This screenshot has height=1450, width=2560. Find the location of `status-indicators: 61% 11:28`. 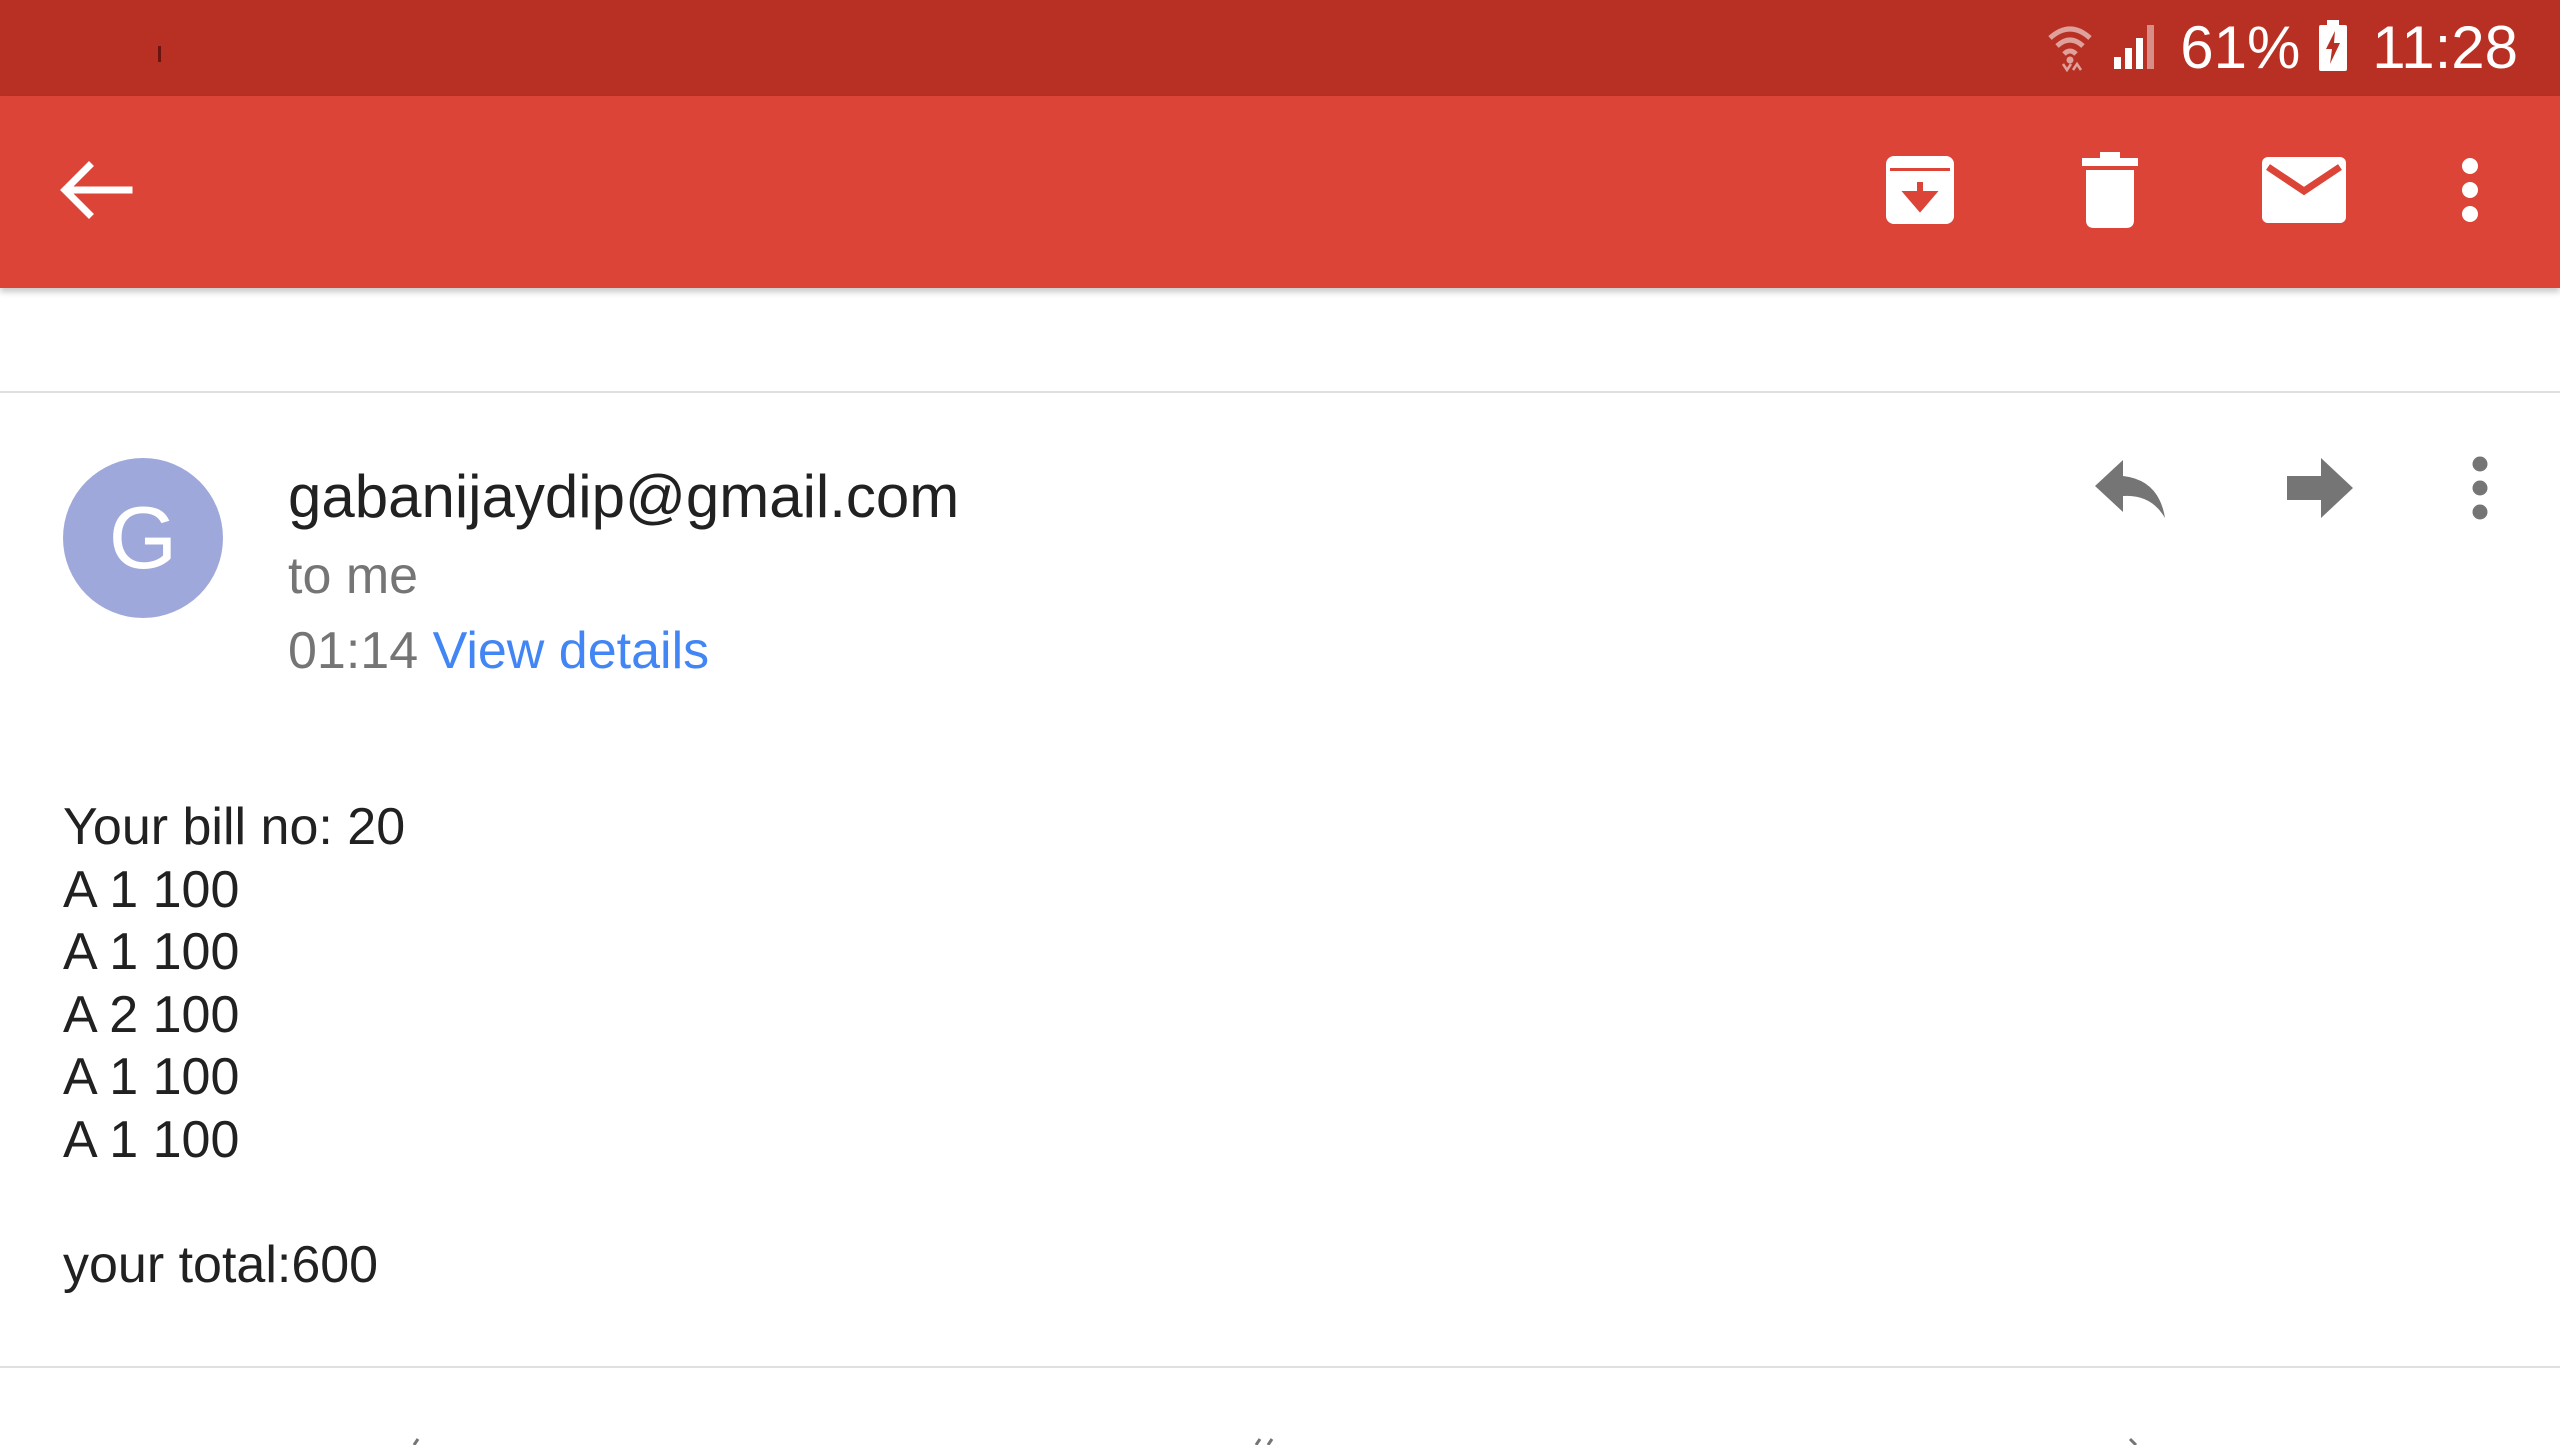

status-indicators: 61% 11:28 is located at coordinates (2282, 48).